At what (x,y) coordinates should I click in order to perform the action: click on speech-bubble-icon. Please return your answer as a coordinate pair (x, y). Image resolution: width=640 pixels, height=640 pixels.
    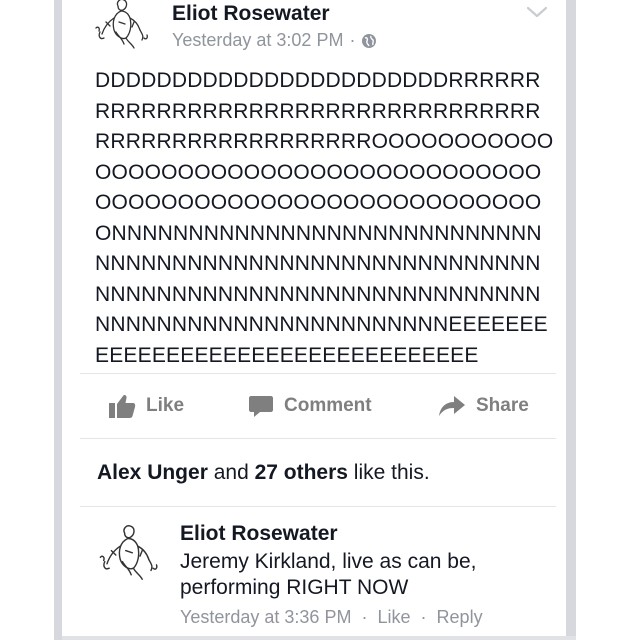
    Looking at the image, I should click on (261, 406).